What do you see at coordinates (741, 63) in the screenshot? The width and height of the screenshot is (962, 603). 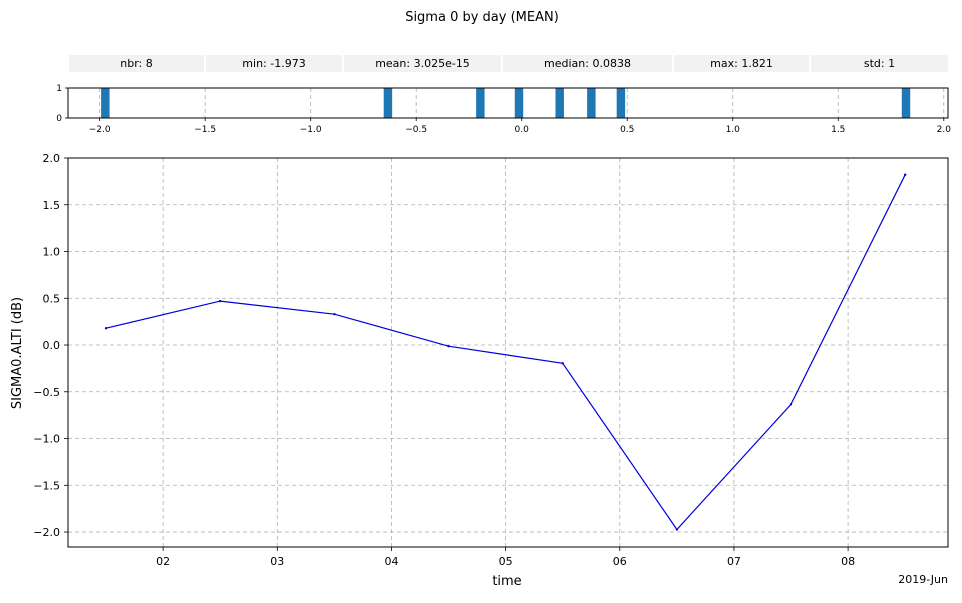 I see `stat-text: max: 1.821` at bounding box center [741, 63].